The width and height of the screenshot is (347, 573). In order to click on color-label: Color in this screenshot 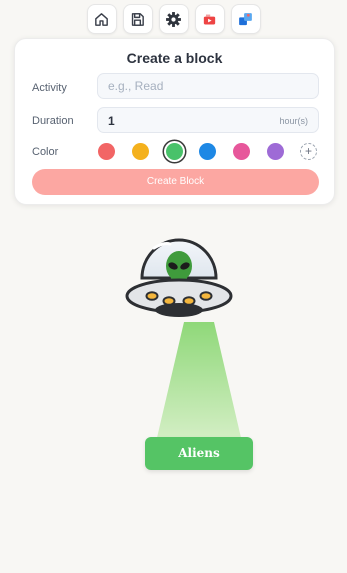, I will do `click(45, 152)`.